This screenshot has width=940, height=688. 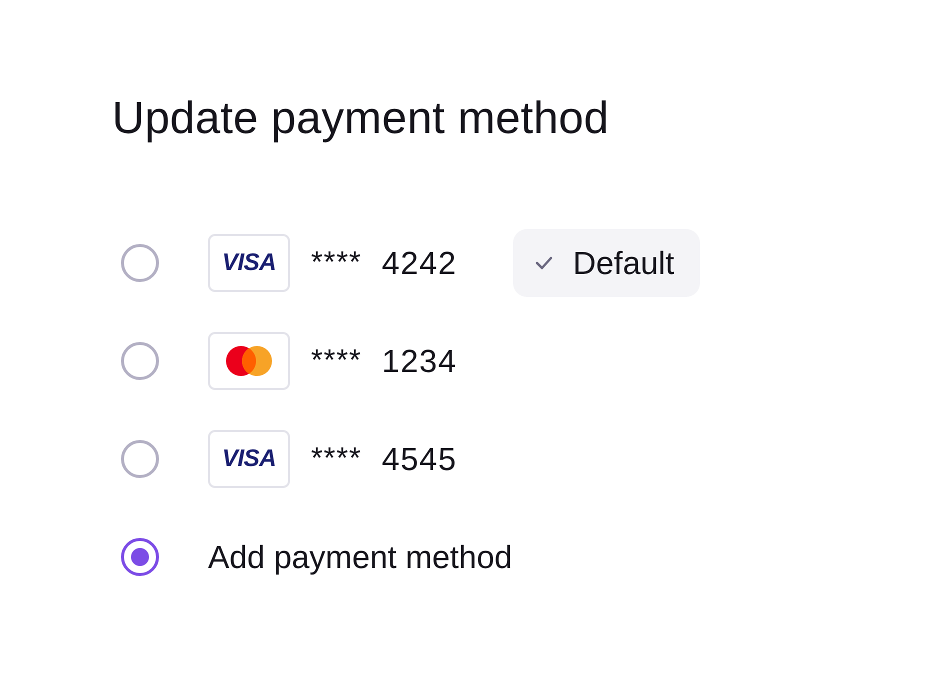 What do you see at coordinates (361, 118) in the screenshot?
I see `page-title: Update payment method` at bounding box center [361, 118].